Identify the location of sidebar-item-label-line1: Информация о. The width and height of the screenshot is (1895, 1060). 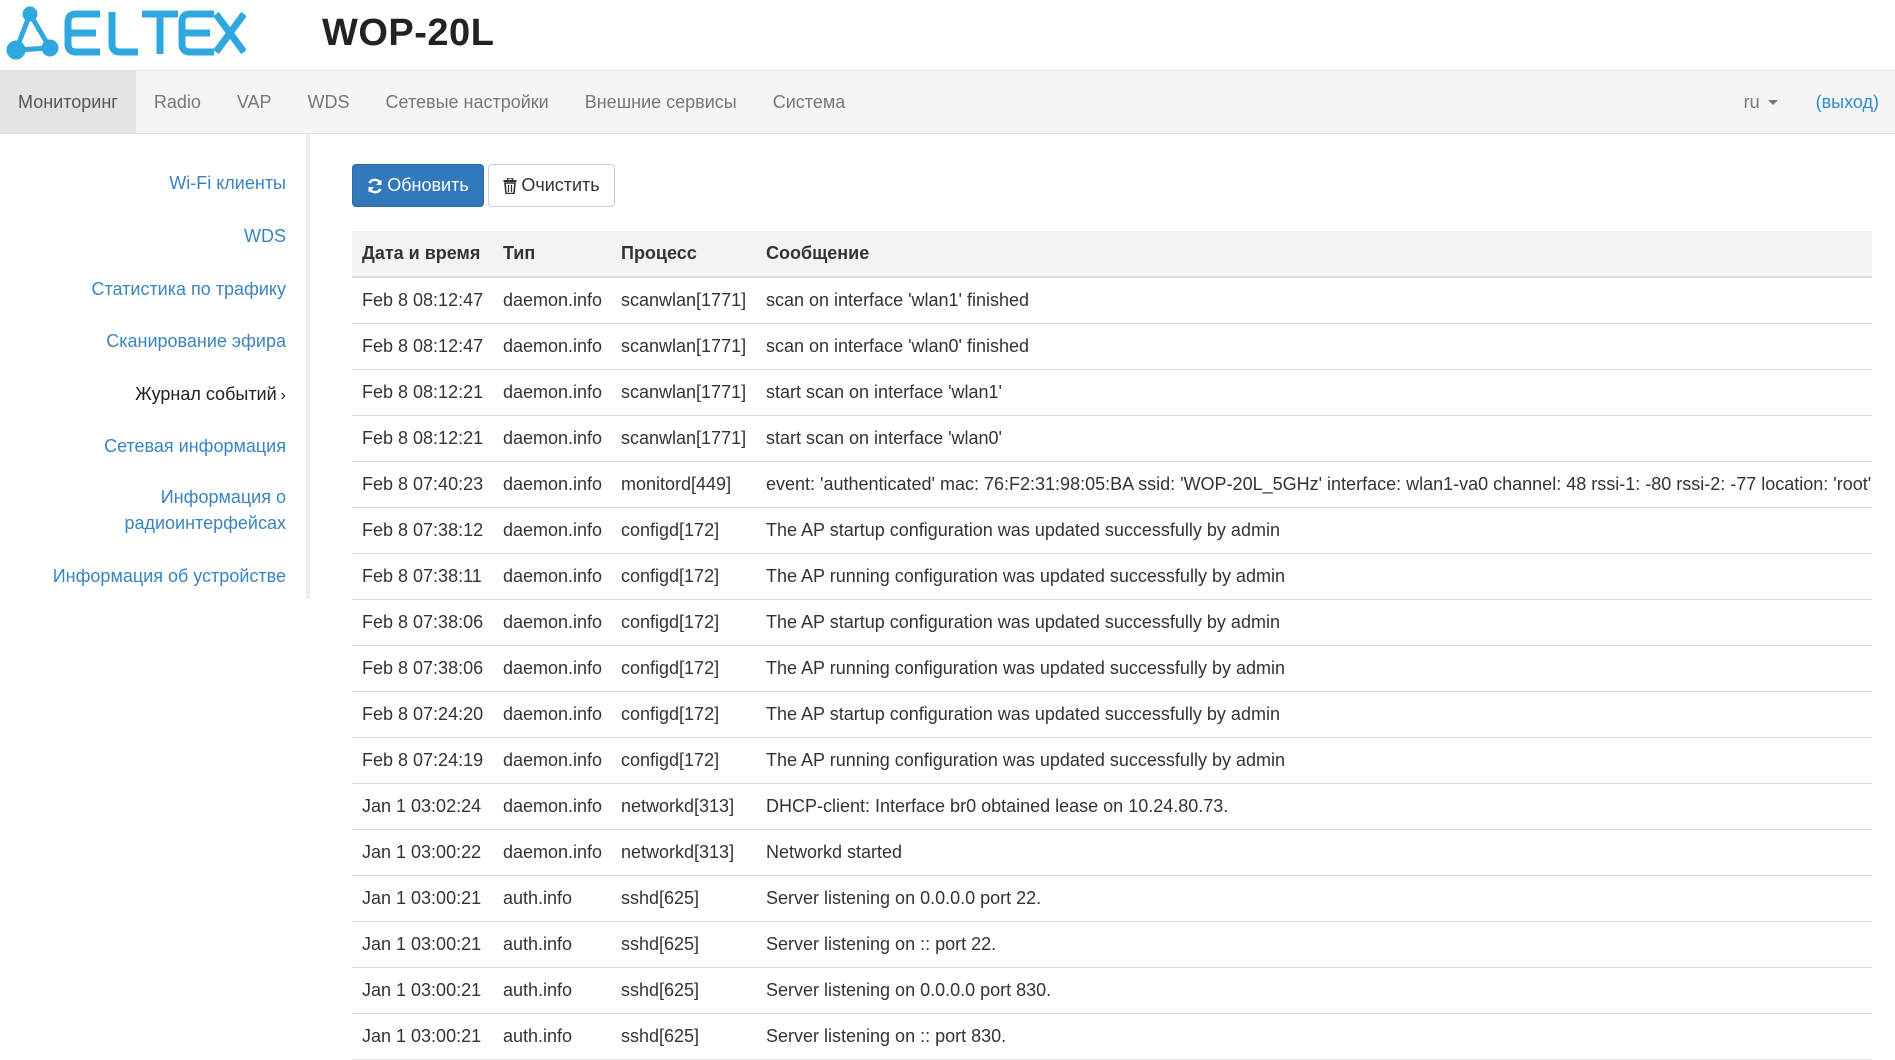
(223, 497).